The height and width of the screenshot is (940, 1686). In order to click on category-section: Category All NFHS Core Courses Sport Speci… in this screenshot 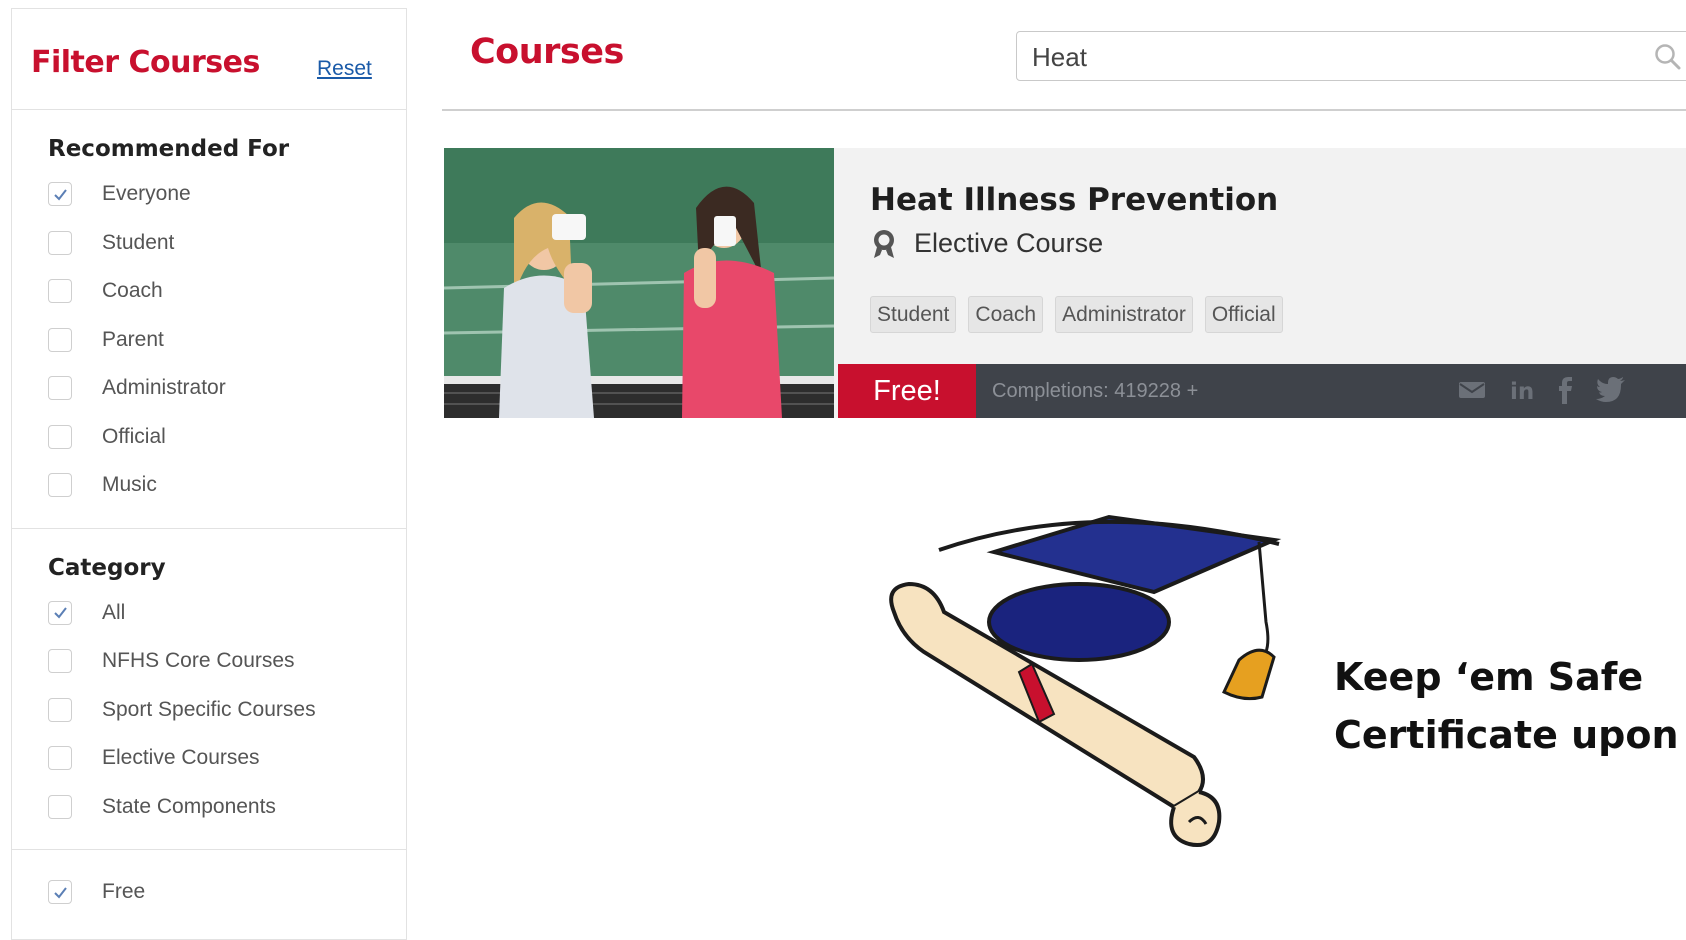, I will do `click(209, 689)`.